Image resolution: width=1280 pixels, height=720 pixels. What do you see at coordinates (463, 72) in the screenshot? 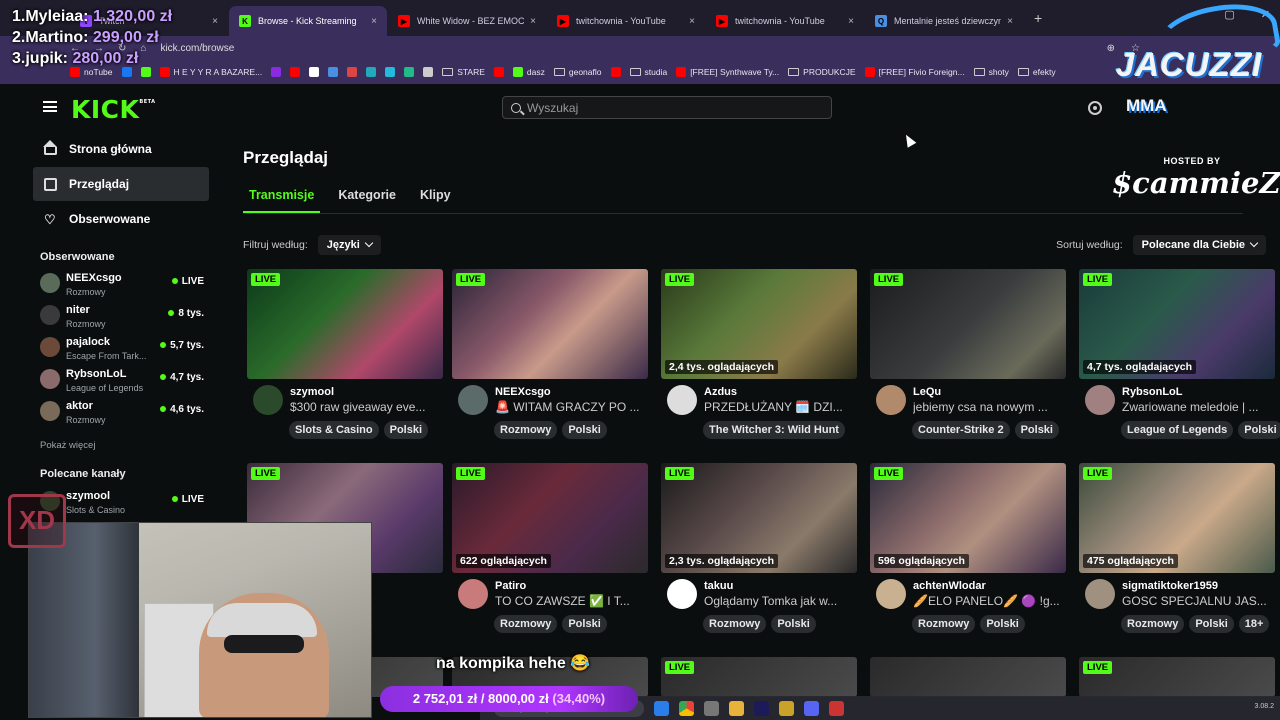
I see `bookmark-item: STARE` at bounding box center [463, 72].